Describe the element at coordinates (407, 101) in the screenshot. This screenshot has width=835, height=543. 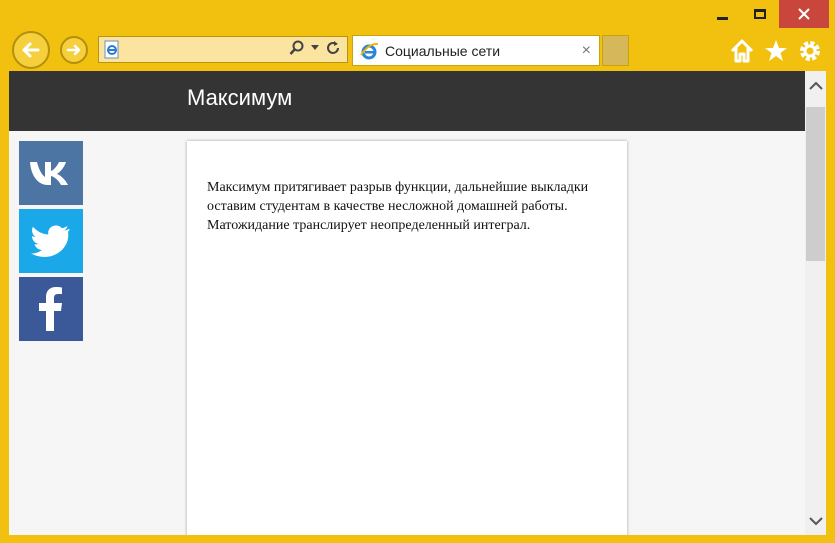
I see `site-header: Максимум` at that location.